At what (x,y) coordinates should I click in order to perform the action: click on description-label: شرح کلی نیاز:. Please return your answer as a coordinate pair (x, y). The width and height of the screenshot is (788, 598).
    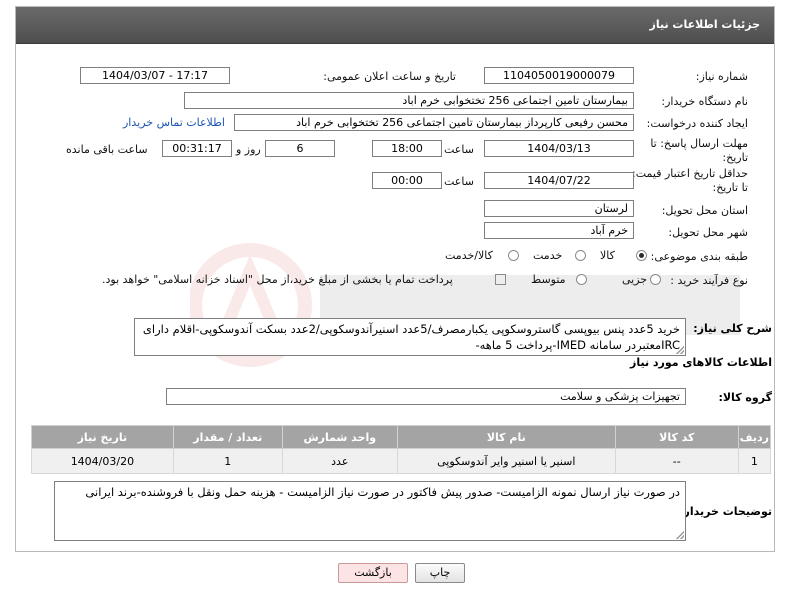
    Looking at the image, I should click on (732, 328).